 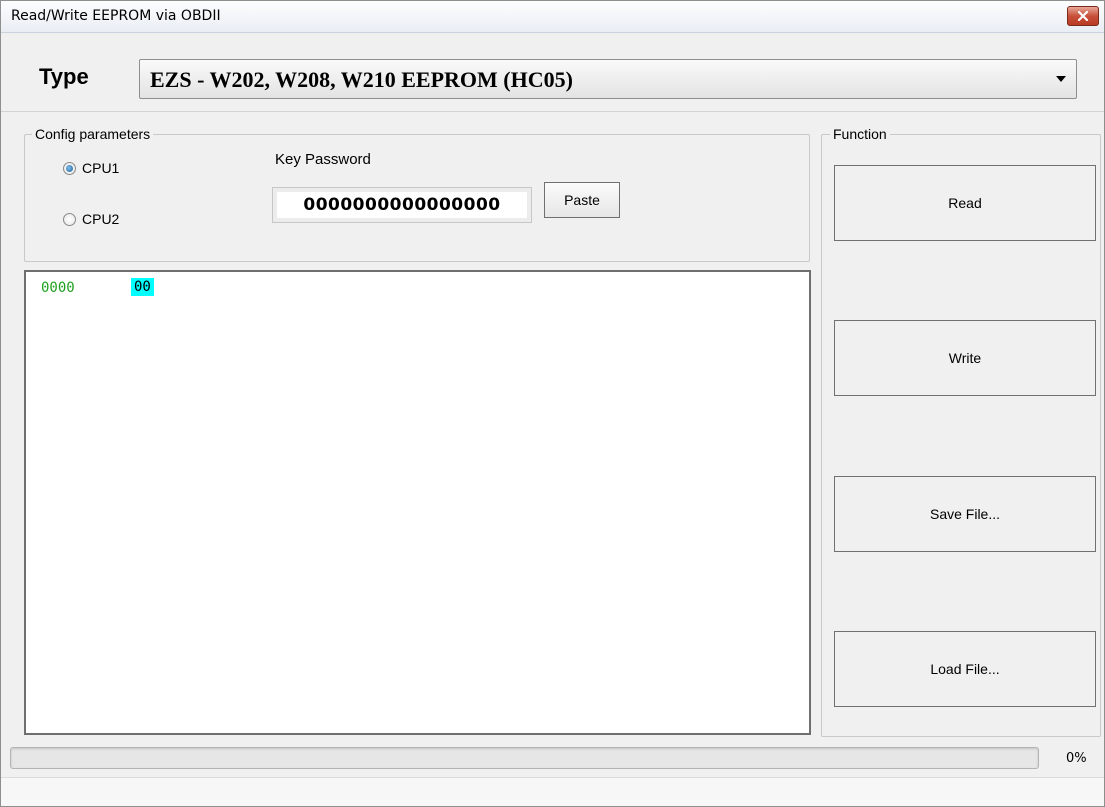 I want to click on type-dropdown: EZS - W202, W208, W210 EEPROM (HC05), so click(x=608, y=79).